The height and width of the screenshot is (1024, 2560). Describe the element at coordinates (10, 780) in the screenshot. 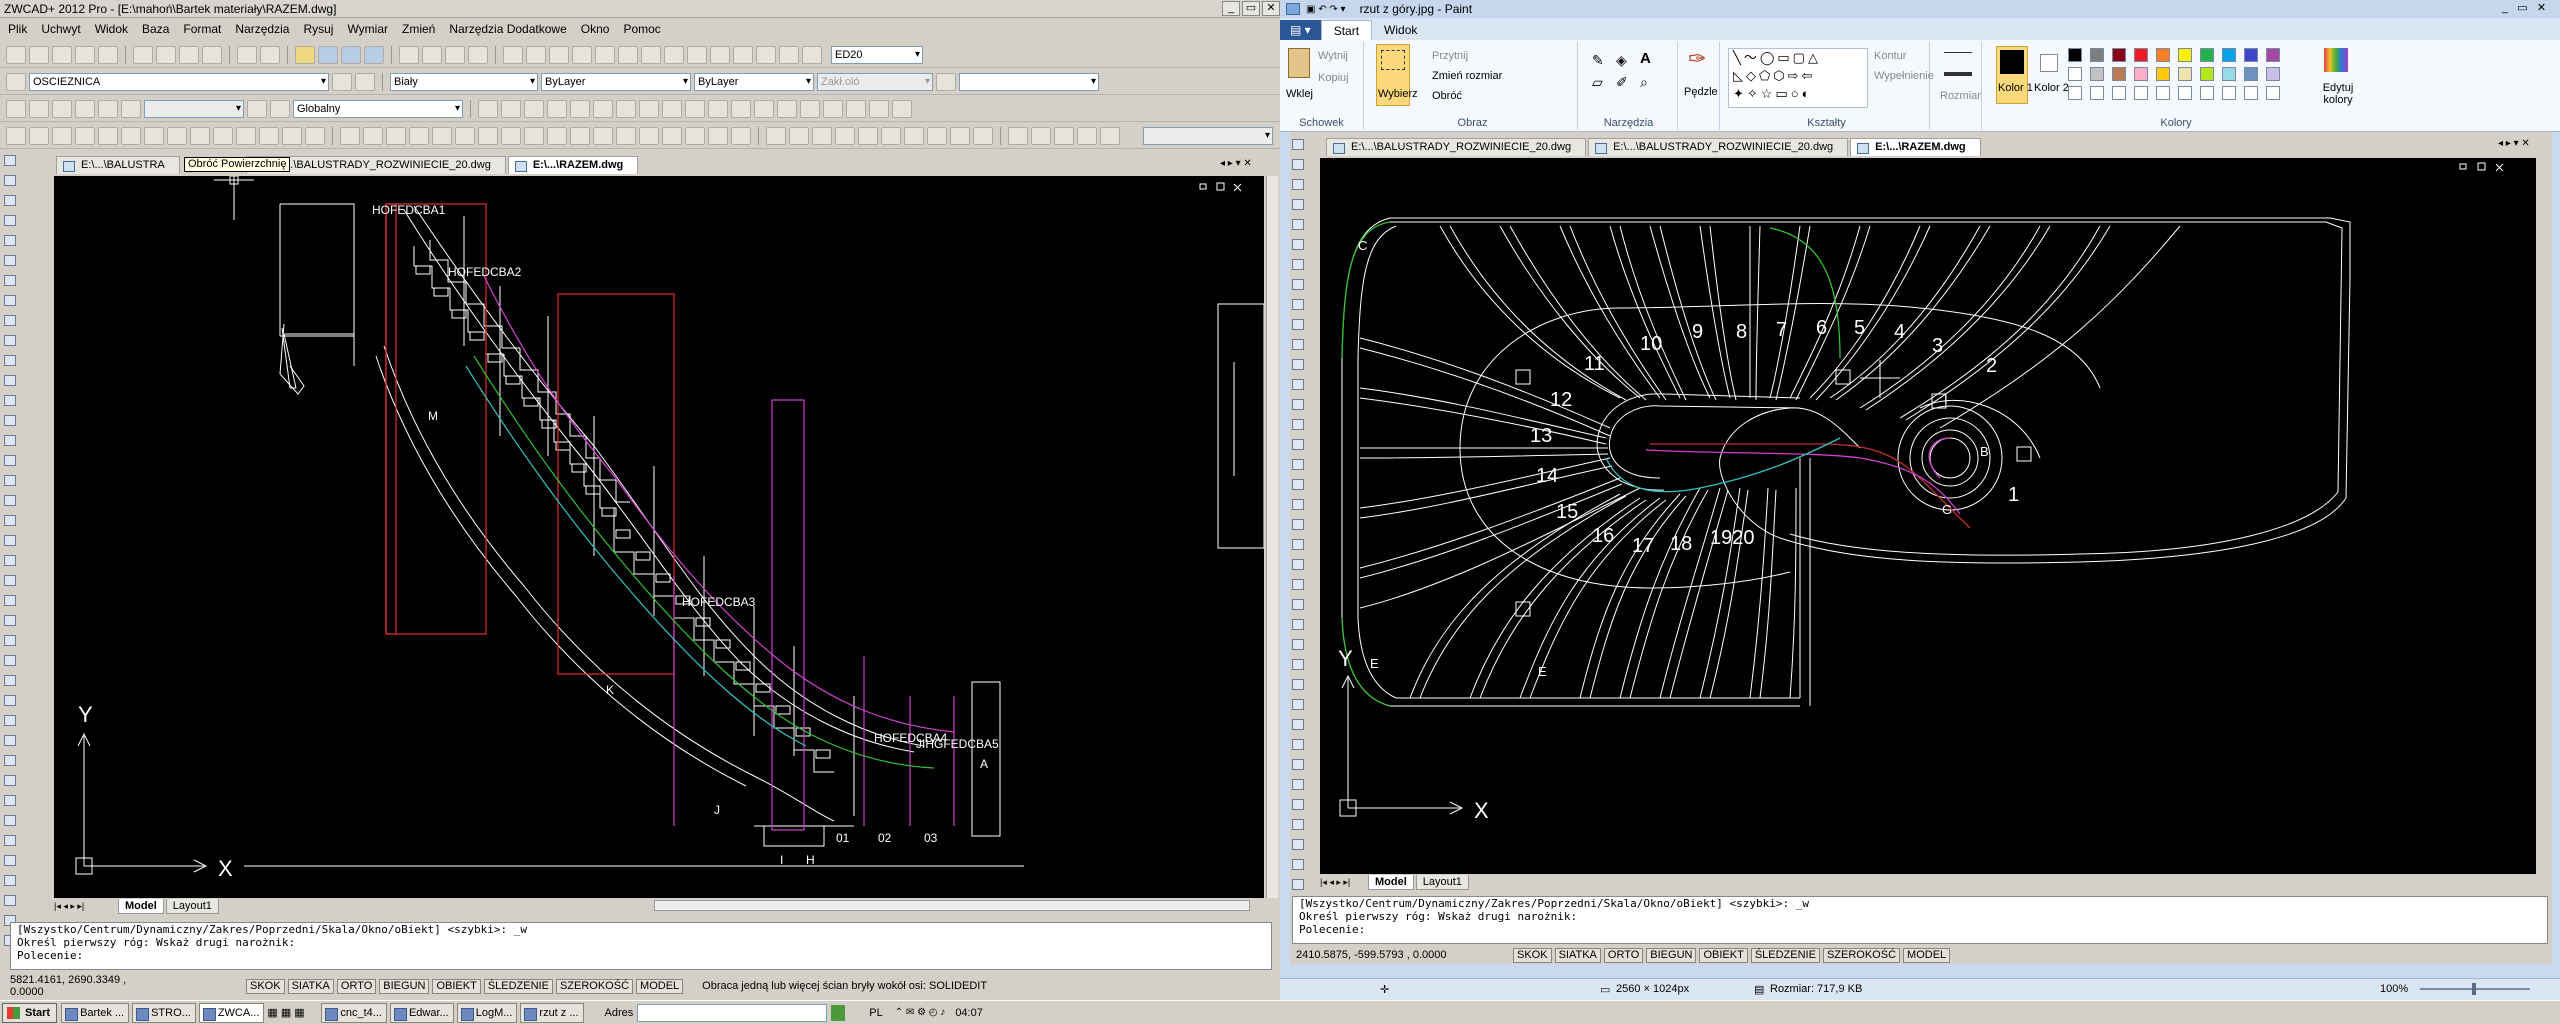

I see `break-icon` at that location.